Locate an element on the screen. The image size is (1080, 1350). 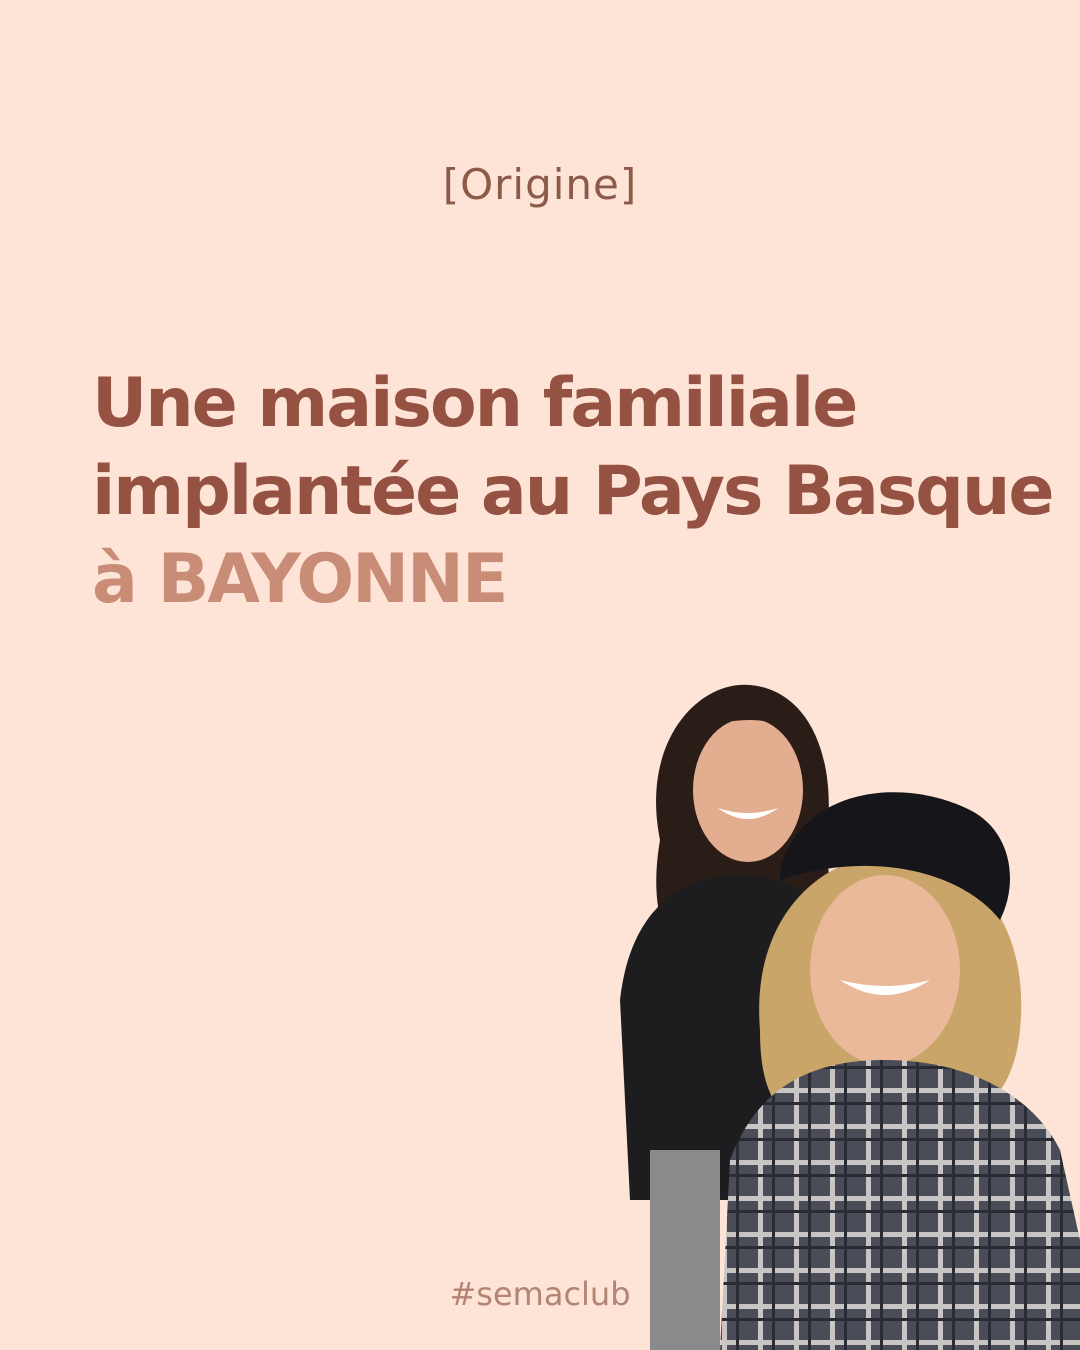
hashtag: #semaclub is located at coordinates (540, 1294).